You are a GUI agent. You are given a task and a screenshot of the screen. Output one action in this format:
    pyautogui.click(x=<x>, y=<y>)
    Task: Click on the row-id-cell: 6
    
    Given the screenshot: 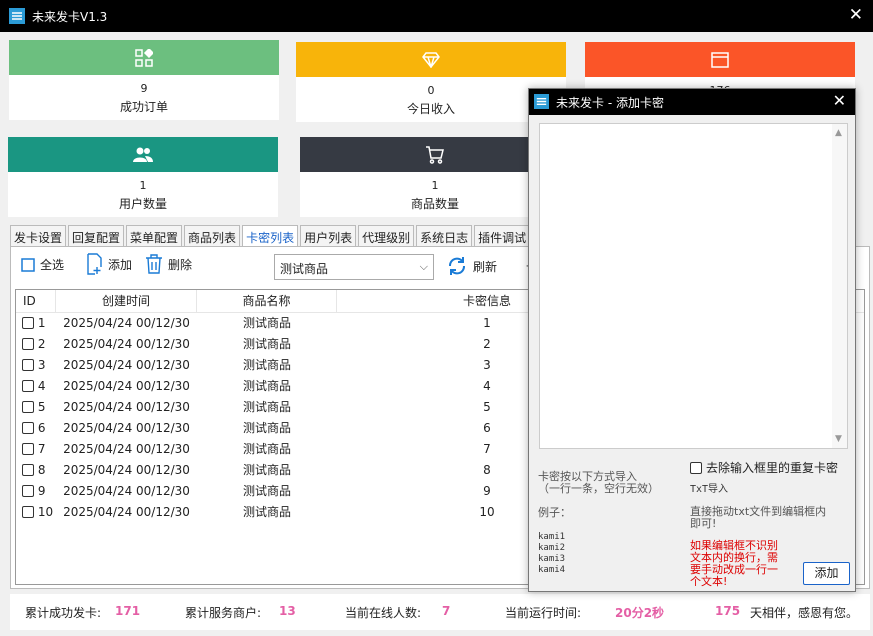 What is the action you would take?
    pyautogui.click(x=39, y=428)
    